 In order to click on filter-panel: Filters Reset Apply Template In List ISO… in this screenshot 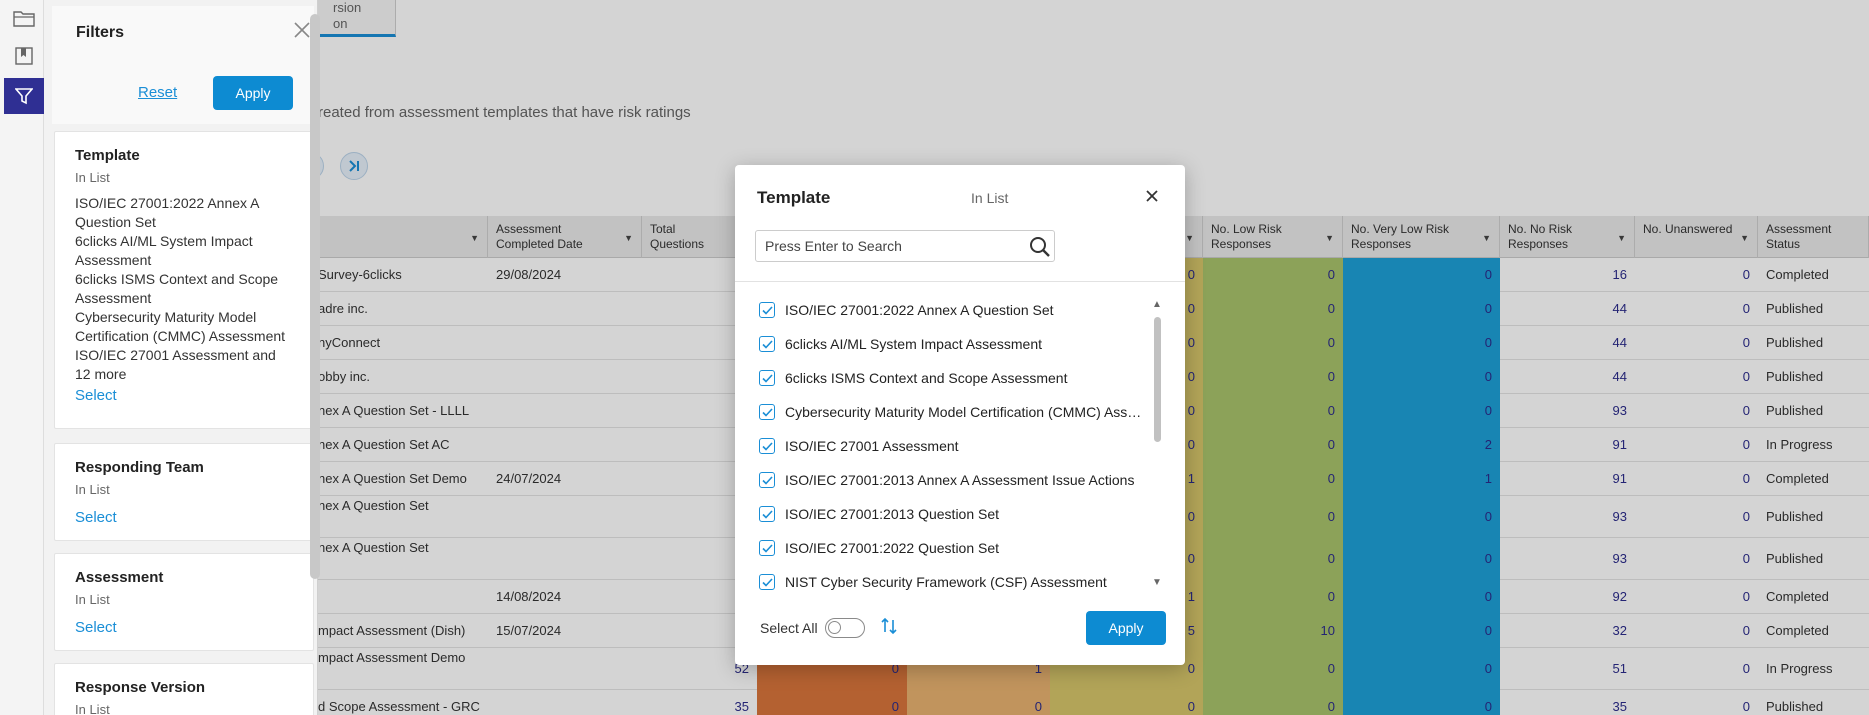, I will do `click(181, 357)`.